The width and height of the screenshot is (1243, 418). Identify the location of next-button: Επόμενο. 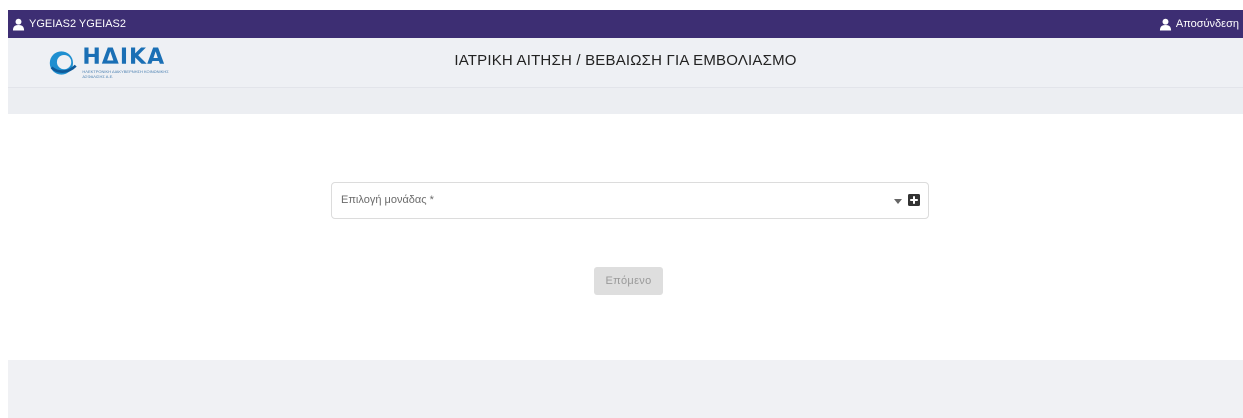
(628, 281).